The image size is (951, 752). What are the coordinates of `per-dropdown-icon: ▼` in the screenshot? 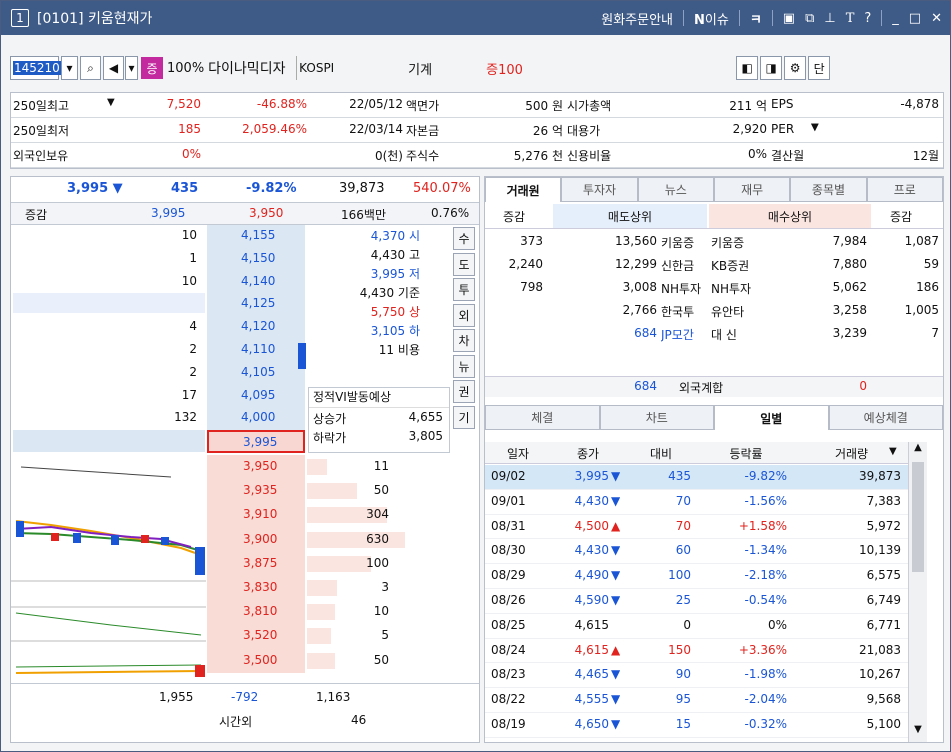 It's located at (815, 127).